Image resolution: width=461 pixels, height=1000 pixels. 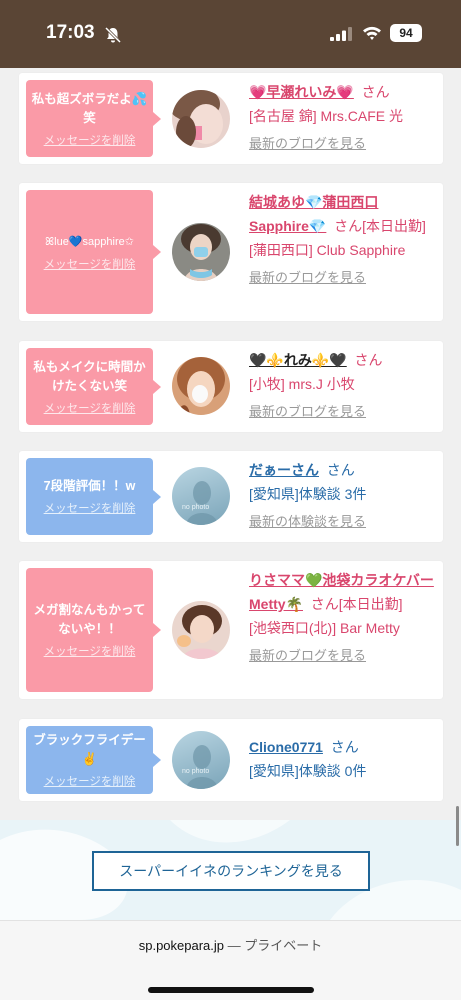 What do you see at coordinates (308, 771) in the screenshot?
I see `review-count: [愛知県]体験談 0件` at bounding box center [308, 771].